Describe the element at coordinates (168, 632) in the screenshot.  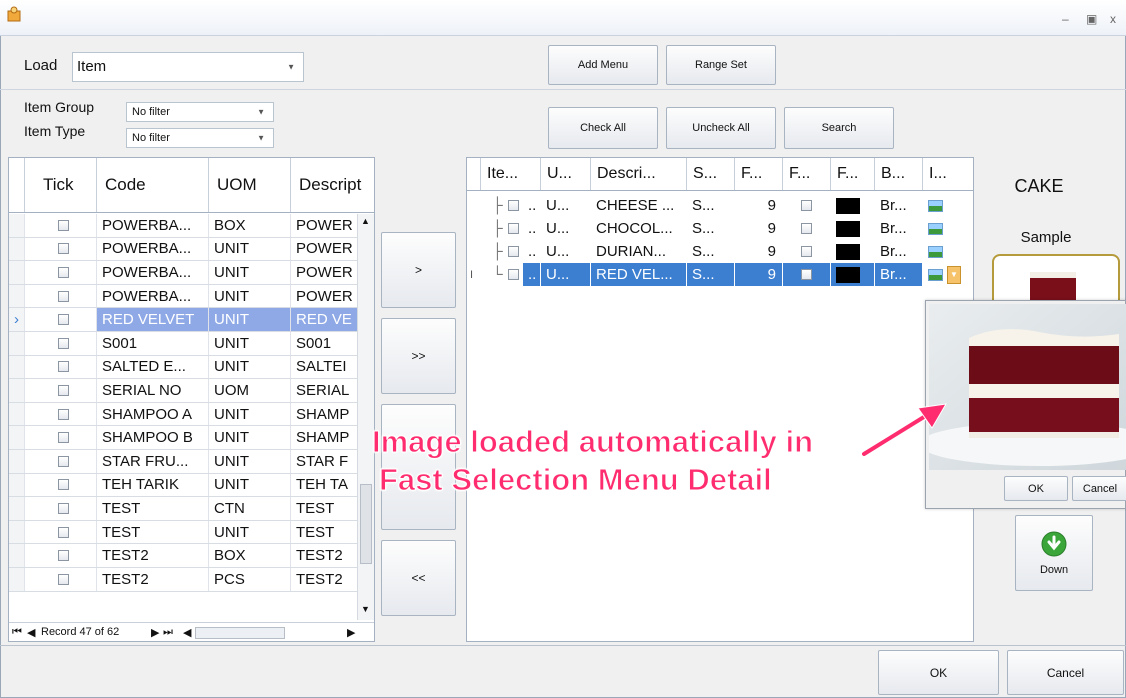
I see `last-record-icon: ⏭` at that location.